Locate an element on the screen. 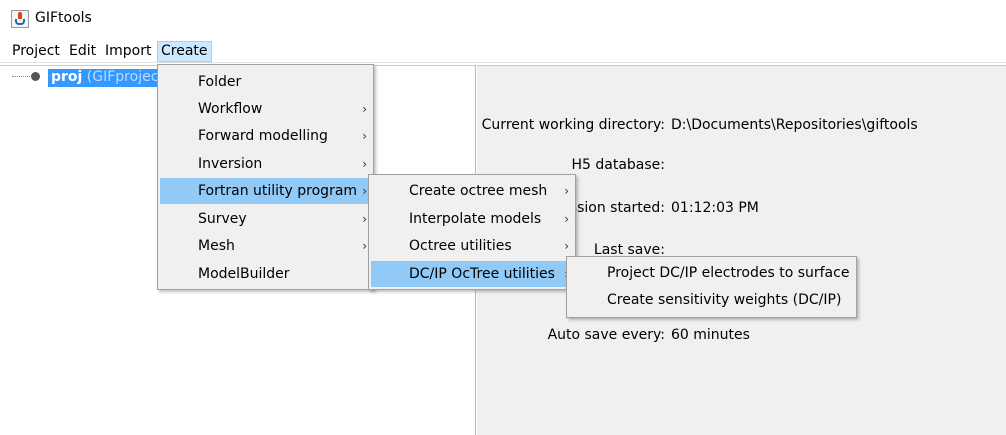 This screenshot has width=1006, height=435. menu-item-label: Forward modelling is located at coordinates (263, 136).